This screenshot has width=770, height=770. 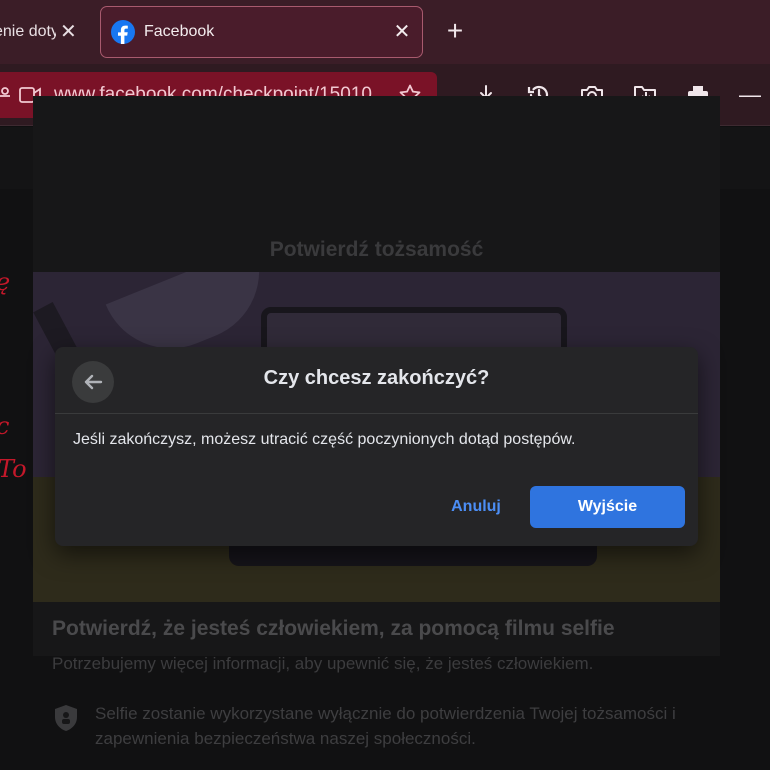 I want to click on card-title: Potwierdź tożsamość, so click(x=376, y=249).